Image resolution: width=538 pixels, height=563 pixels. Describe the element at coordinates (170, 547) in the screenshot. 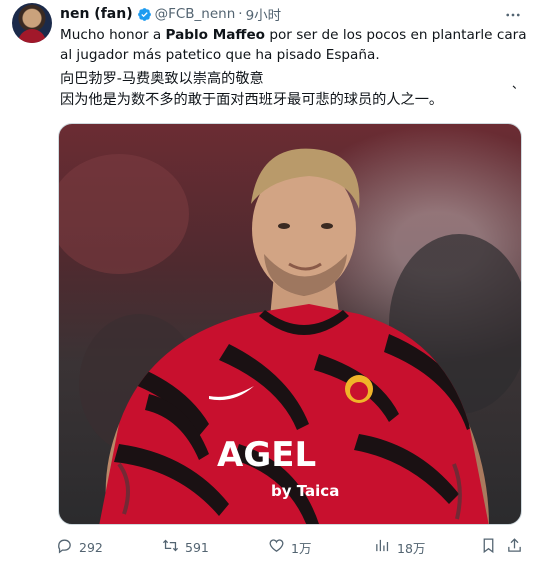

I see `retweet-icon` at that location.